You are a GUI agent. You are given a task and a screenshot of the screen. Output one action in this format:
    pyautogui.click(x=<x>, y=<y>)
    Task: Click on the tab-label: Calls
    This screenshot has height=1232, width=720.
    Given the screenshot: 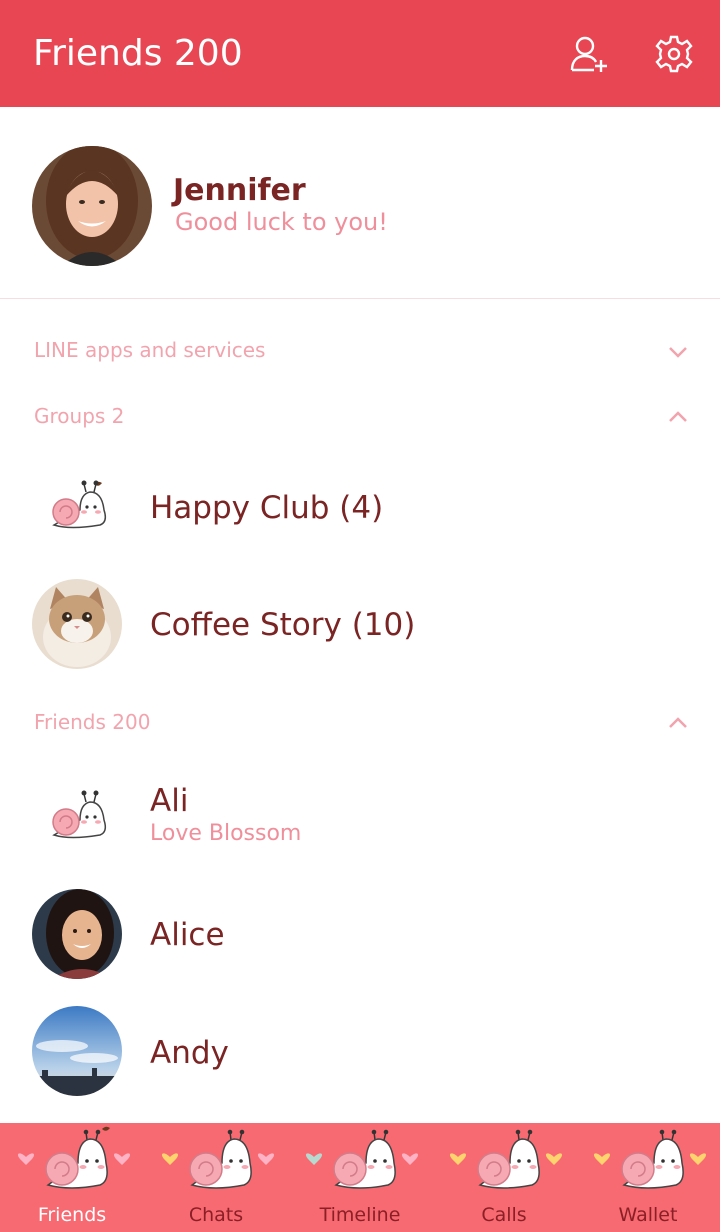 What is the action you would take?
    pyautogui.click(x=504, y=1215)
    